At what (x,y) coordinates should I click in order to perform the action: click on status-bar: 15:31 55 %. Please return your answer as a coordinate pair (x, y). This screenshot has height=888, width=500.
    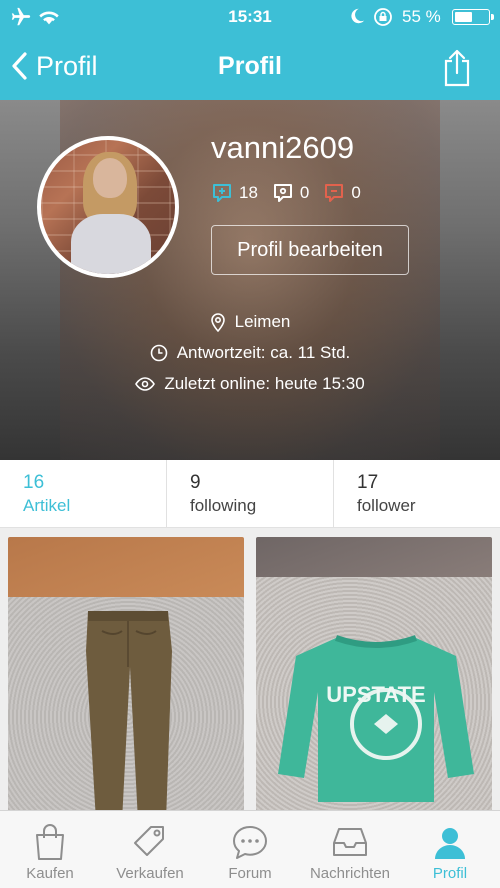
    Looking at the image, I should click on (250, 17).